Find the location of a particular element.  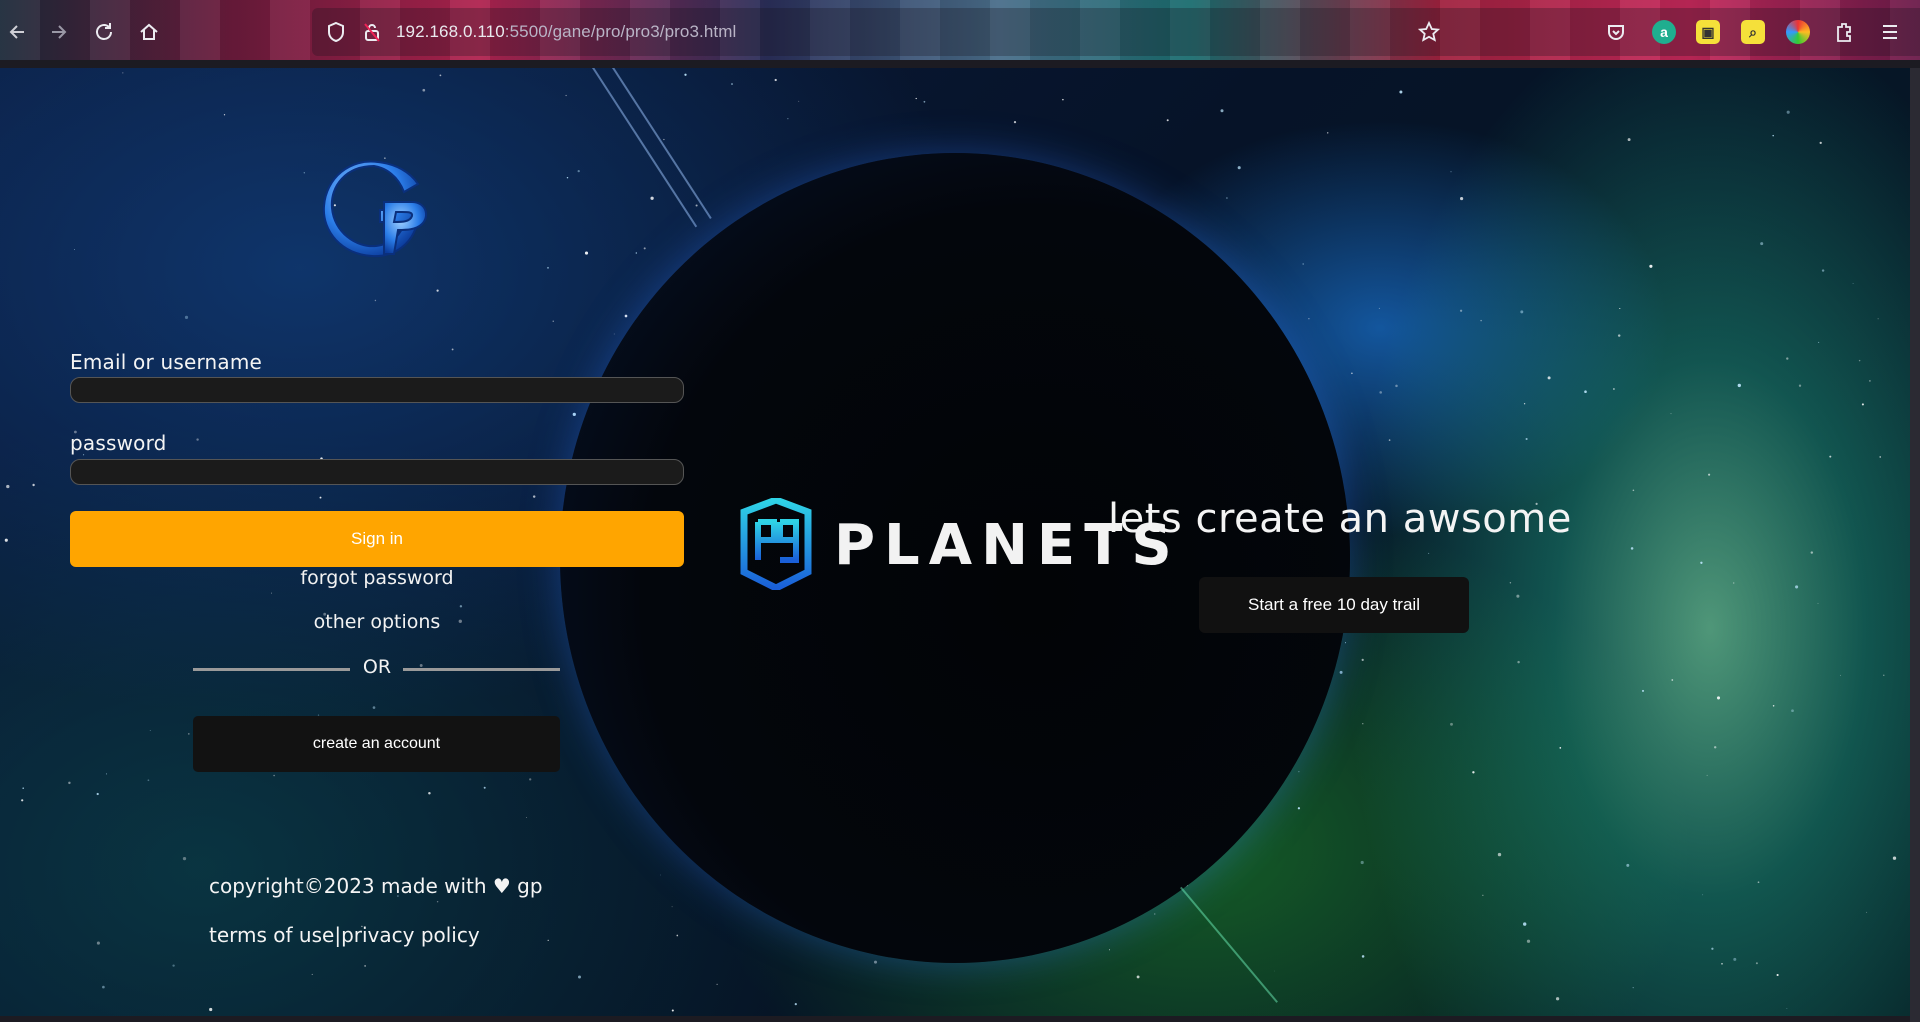

extensions-icon is located at coordinates (1844, 32).